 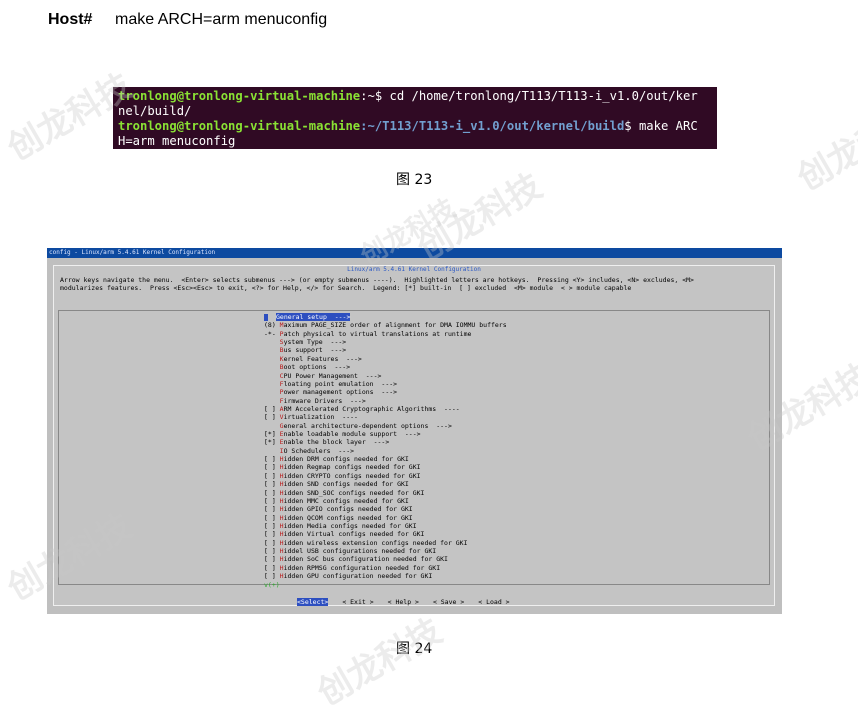 What do you see at coordinates (336, 484) in the screenshot?
I see `menu-item-label: [ ] Hidden SND configs needed for GKI` at bounding box center [336, 484].